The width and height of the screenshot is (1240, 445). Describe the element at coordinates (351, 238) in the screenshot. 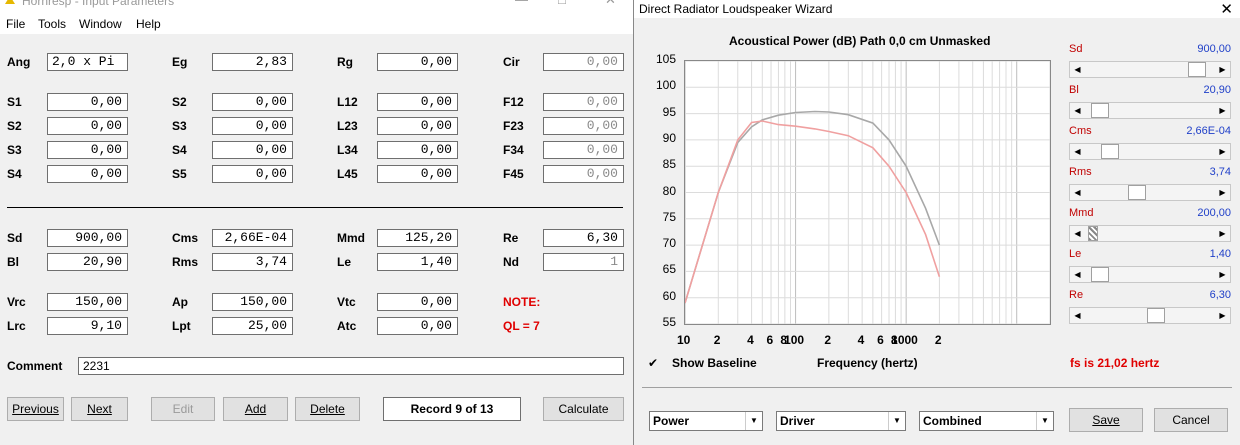

I see `label-mmd: Mmd` at that location.